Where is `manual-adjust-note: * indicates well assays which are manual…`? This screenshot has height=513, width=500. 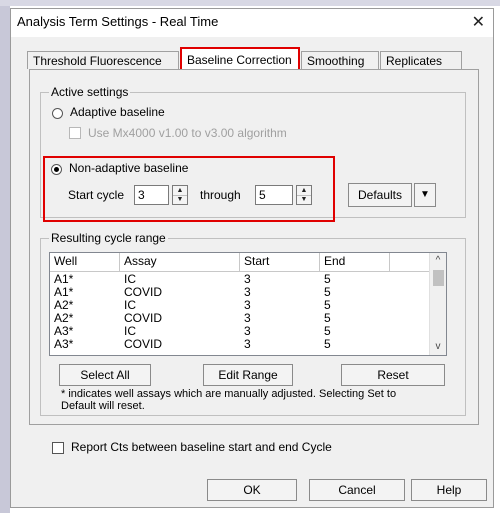 manual-adjust-note: * indicates well assays which are manual… is located at coordinates (229, 400).